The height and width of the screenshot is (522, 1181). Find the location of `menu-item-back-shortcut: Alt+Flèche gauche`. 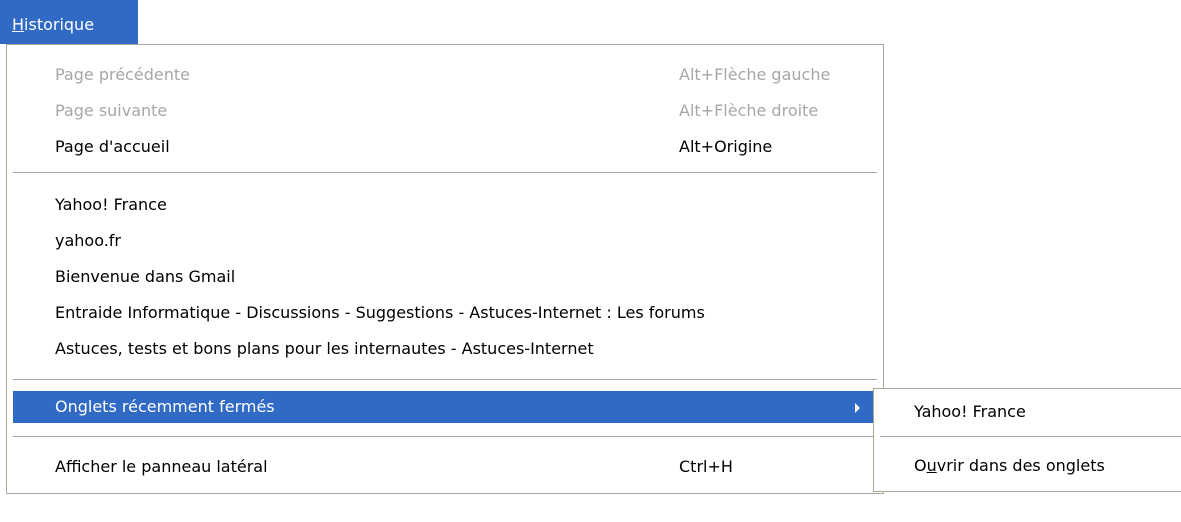

menu-item-back-shortcut: Alt+Flèche gauche is located at coordinates (755, 74).